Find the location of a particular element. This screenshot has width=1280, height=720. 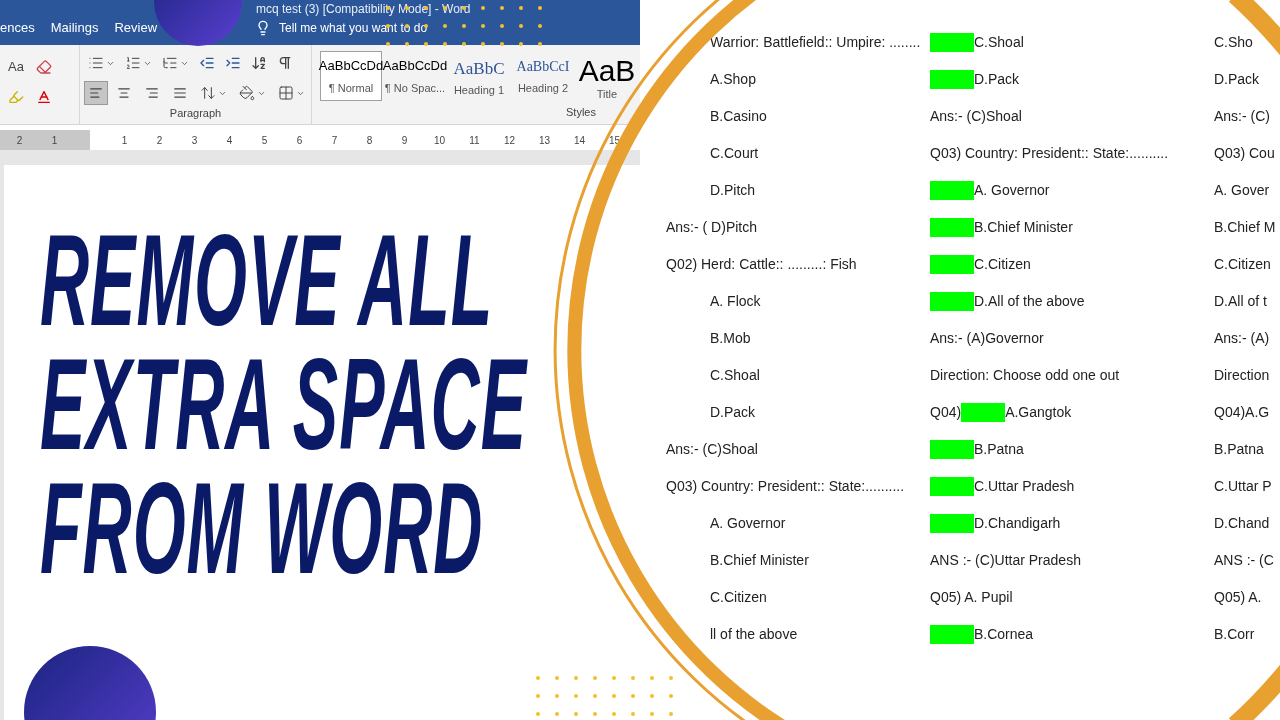

ruler-number: 5 is located at coordinates (264, 140).